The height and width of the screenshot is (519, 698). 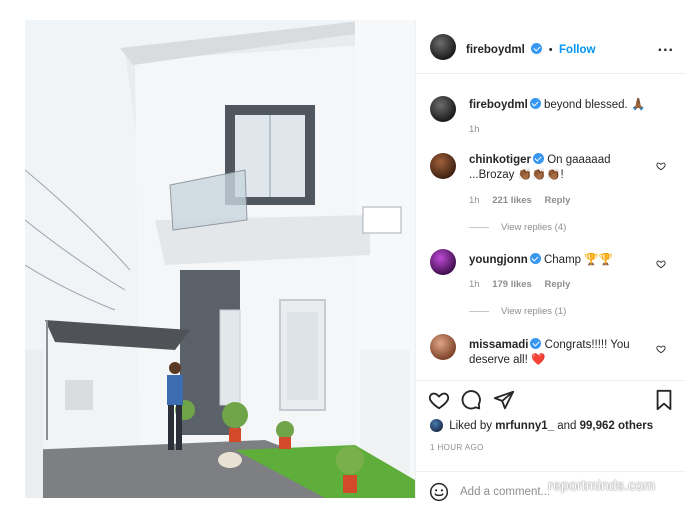 I want to click on comment-username: youngjonn, so click(x=498, y=260).